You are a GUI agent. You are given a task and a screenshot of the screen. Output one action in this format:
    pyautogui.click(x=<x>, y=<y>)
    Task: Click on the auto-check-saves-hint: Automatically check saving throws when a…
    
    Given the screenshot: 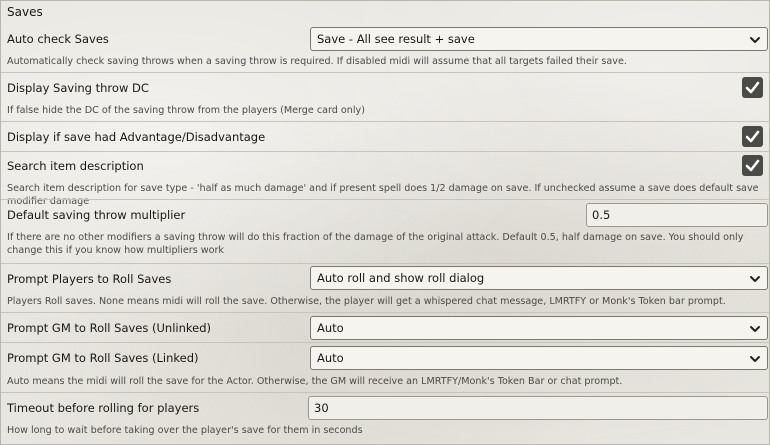 What is the action you would take?
    pyautogui.click(x=317, y=61)
    